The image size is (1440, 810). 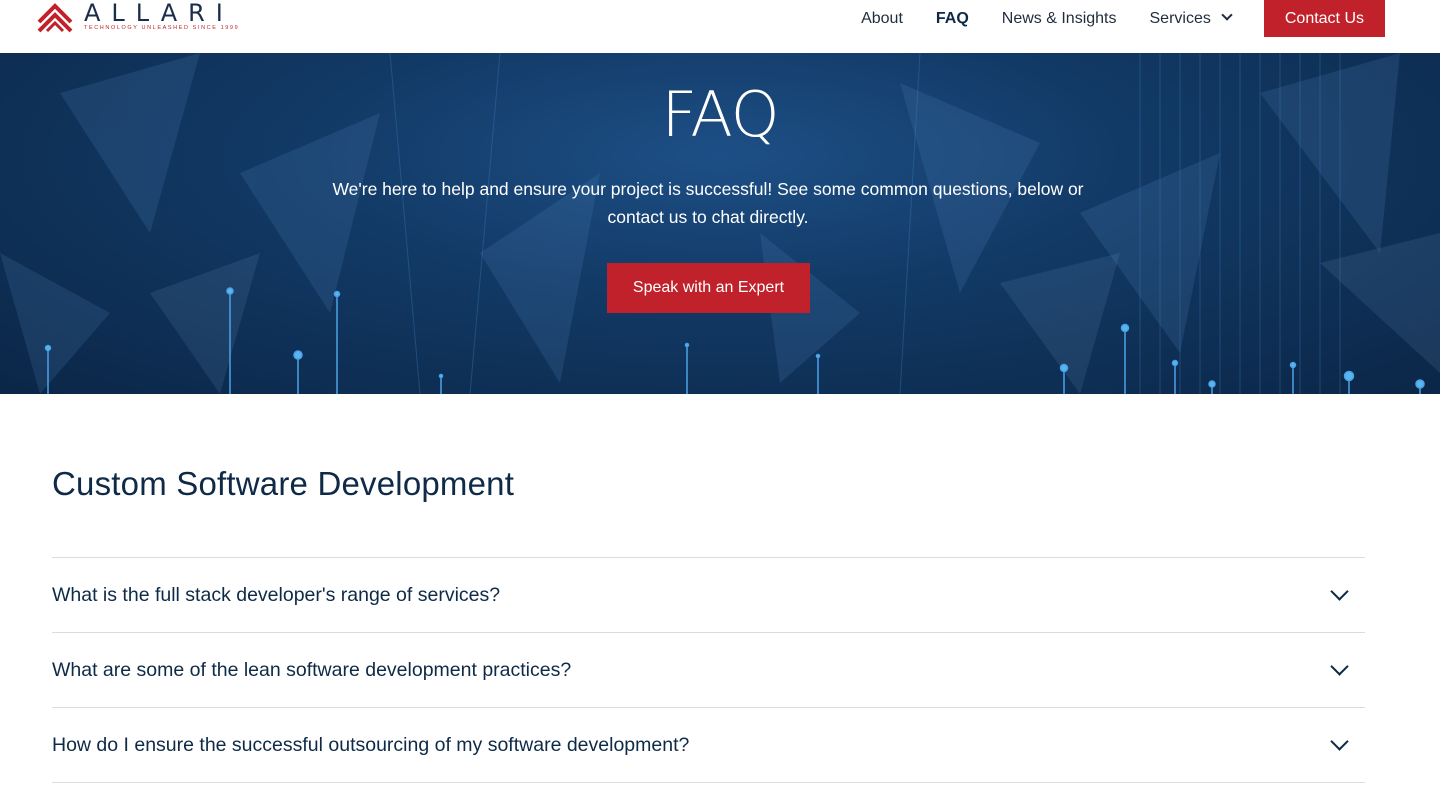 What do you see at coordinates (708, 288) in the screenshot?
I see `speak-with-expert-button: Speak with an Expert` at bounding box center [708, 288].